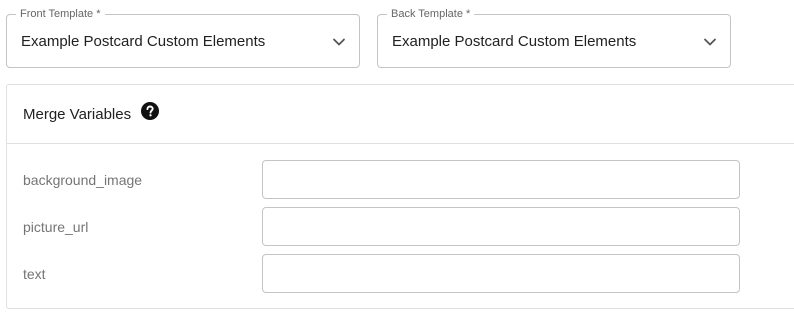 The width and height of the screenshot is (794, 316). I want to click on text-input, so click(501, 273).